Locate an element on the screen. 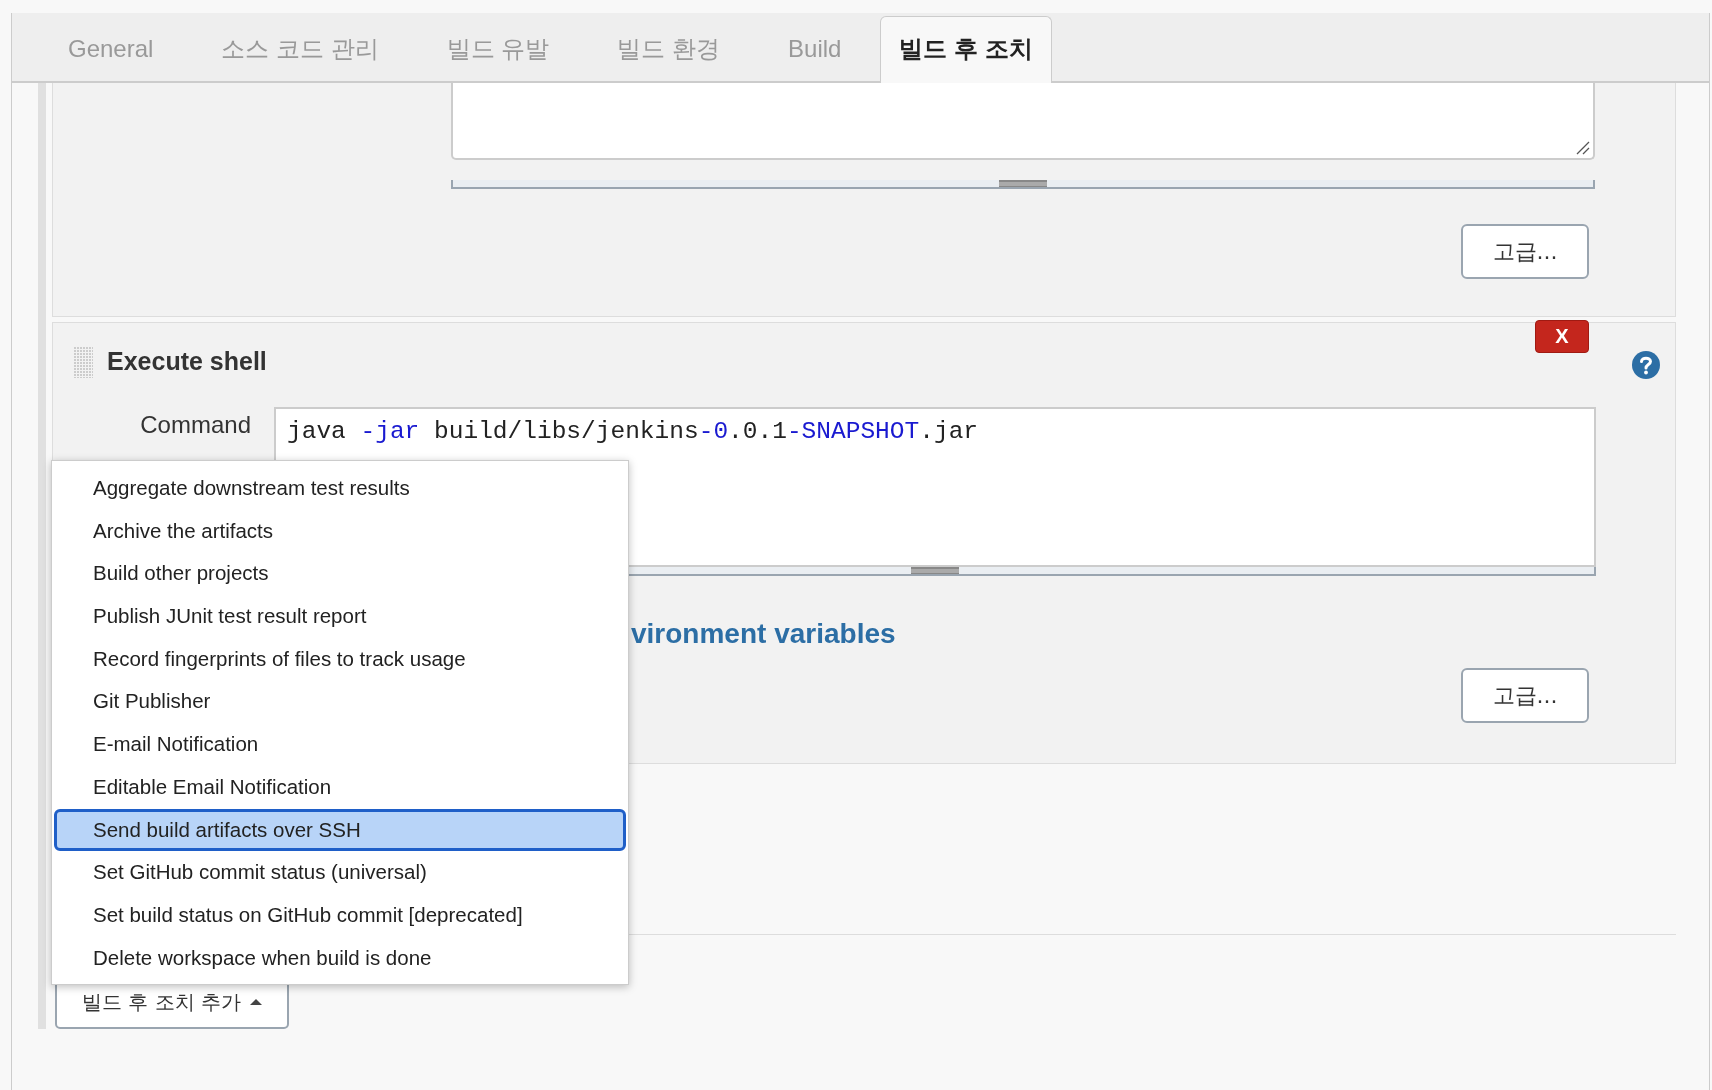 Image resolution: width=1712 pixels, height=1090 pixels. resize-bar is located at coordinates (1023, 184).